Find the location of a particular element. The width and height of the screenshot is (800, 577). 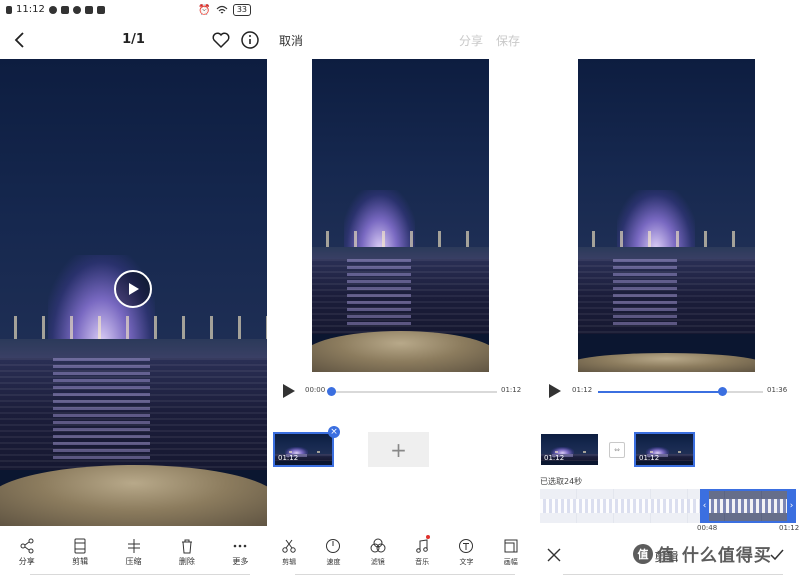

film-icon is located at coordinates (80, 546).